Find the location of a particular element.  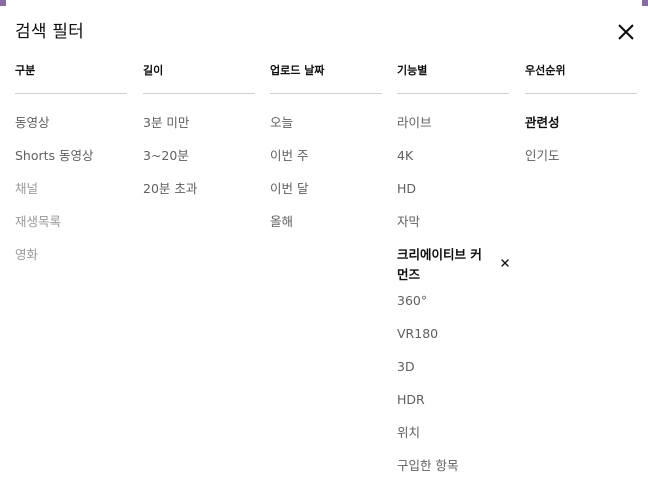

filter-option-label: 올해 is located at coordinates (282, 221).